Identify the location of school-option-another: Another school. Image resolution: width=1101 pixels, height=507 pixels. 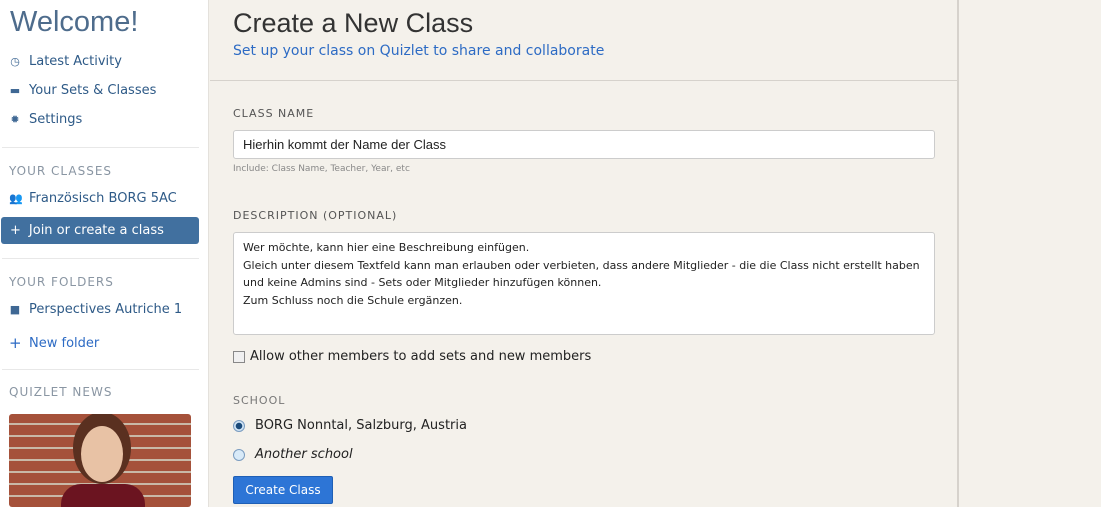
(293, 454).